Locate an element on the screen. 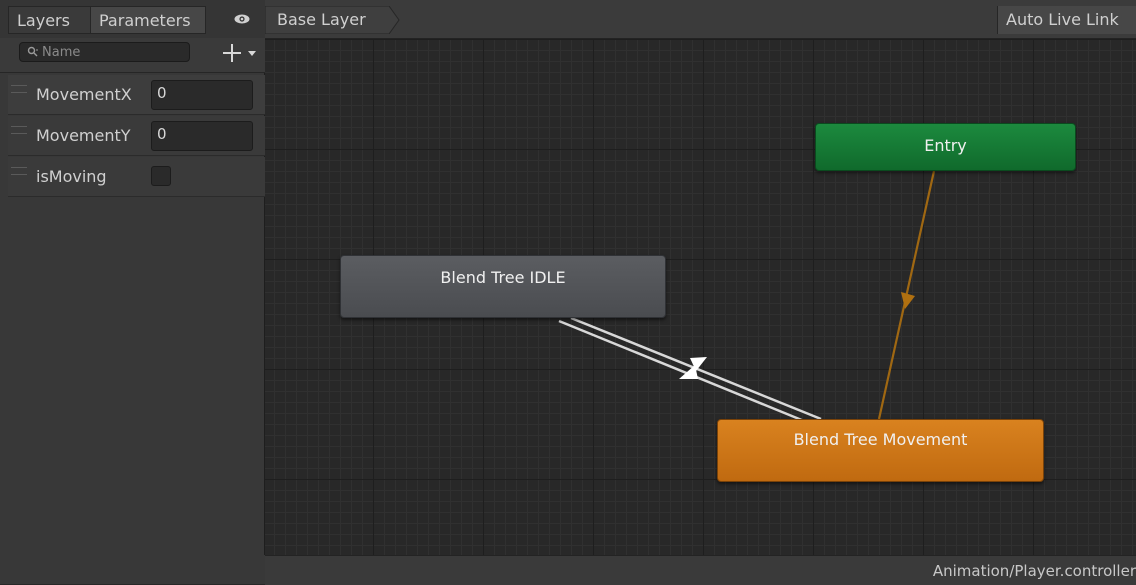  controller-path: Animation/Player.controller is located at coordinates (1034, 571).